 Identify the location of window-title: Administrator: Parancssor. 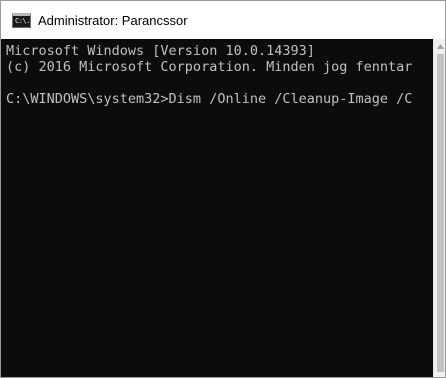
(113, 20).